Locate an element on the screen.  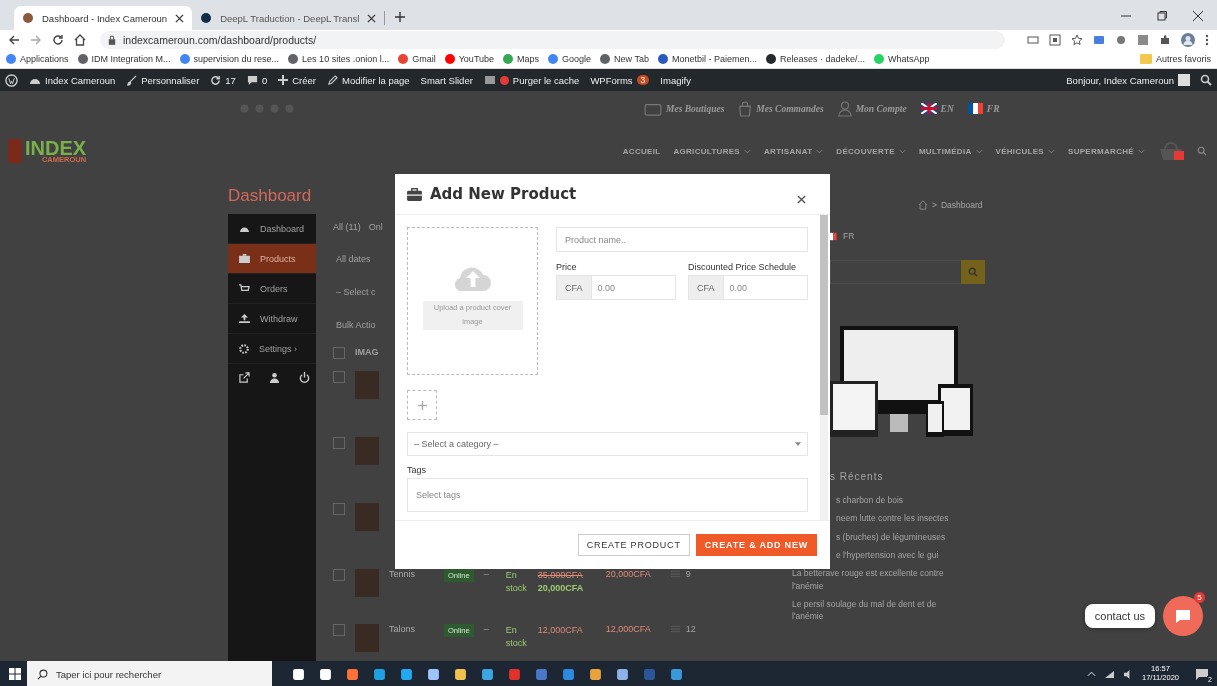
browser-tab: Dashboard - Index Cameroun is located at coordinates (103, 18).